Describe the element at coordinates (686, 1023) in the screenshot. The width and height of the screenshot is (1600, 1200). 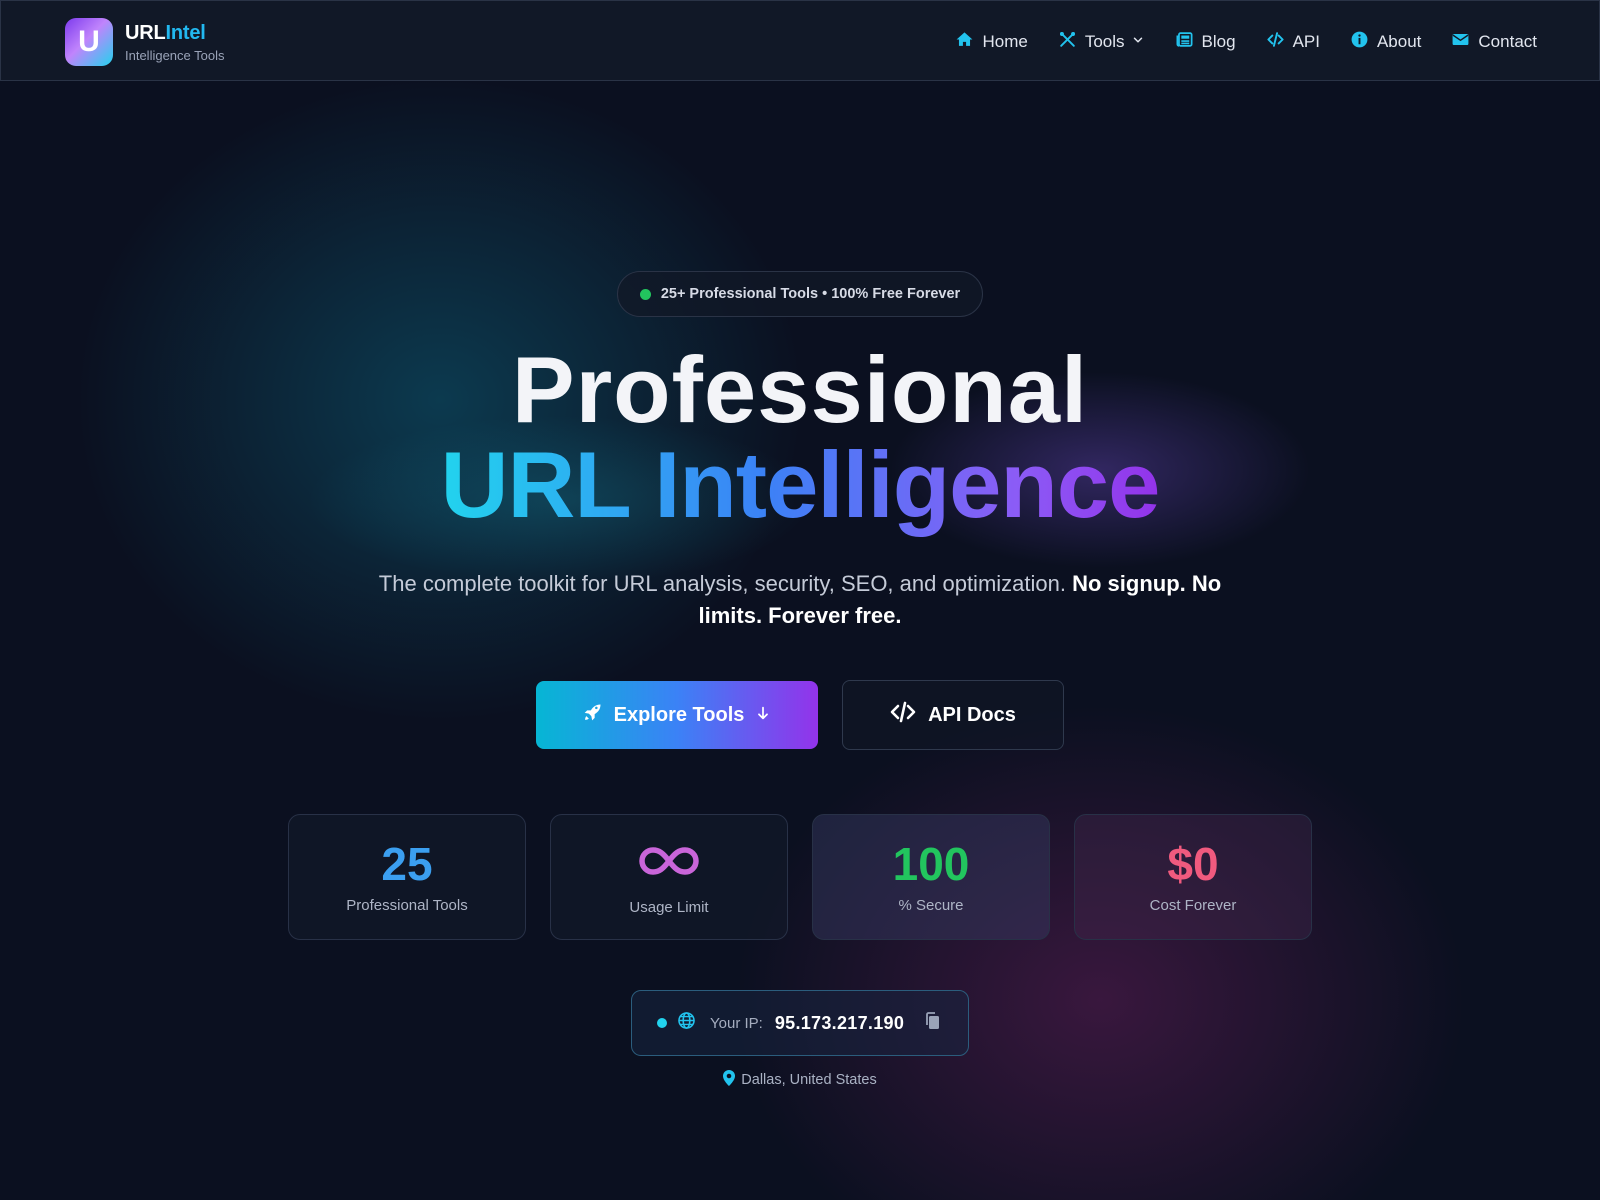
I see `globe-icon` at that location.